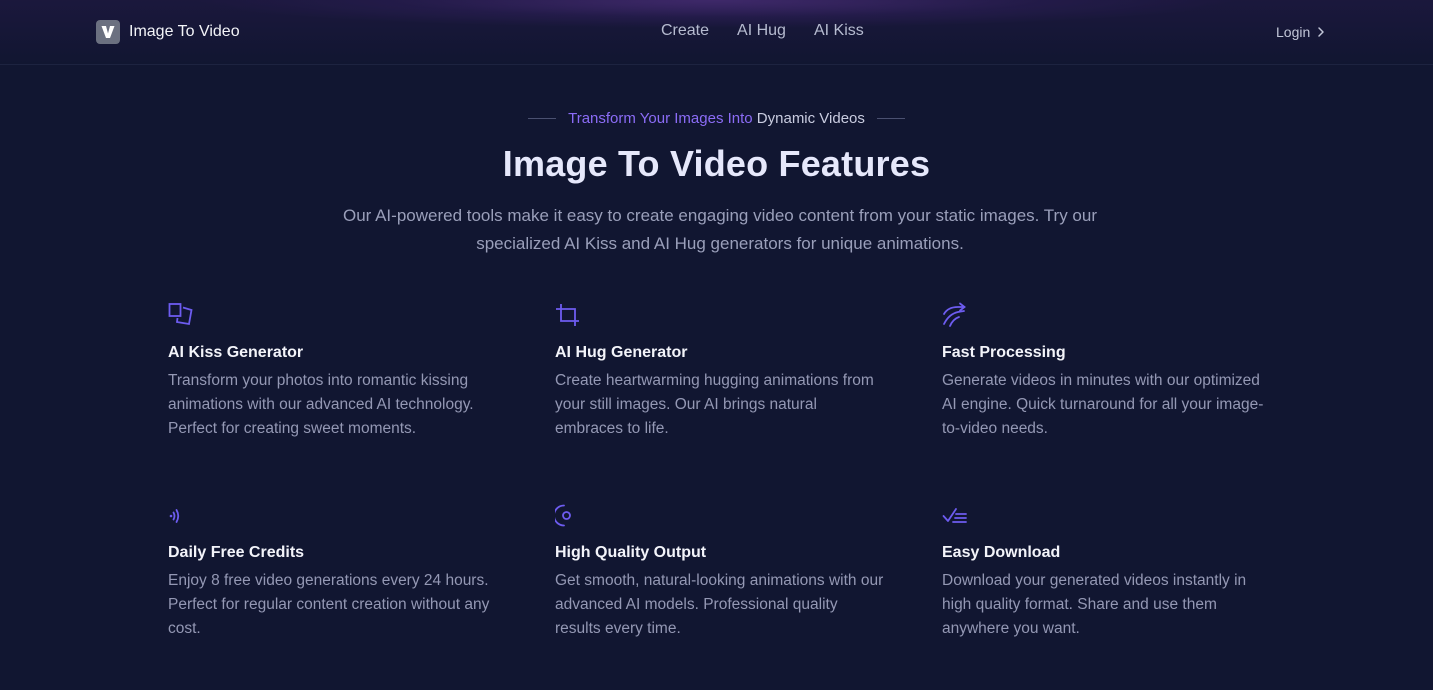 The image size is (1433, 690). What do you see at coordinates (1001, 552) in the screenshot?
I see `feature-title: Easy Download` at bounding box center [1001, 552].